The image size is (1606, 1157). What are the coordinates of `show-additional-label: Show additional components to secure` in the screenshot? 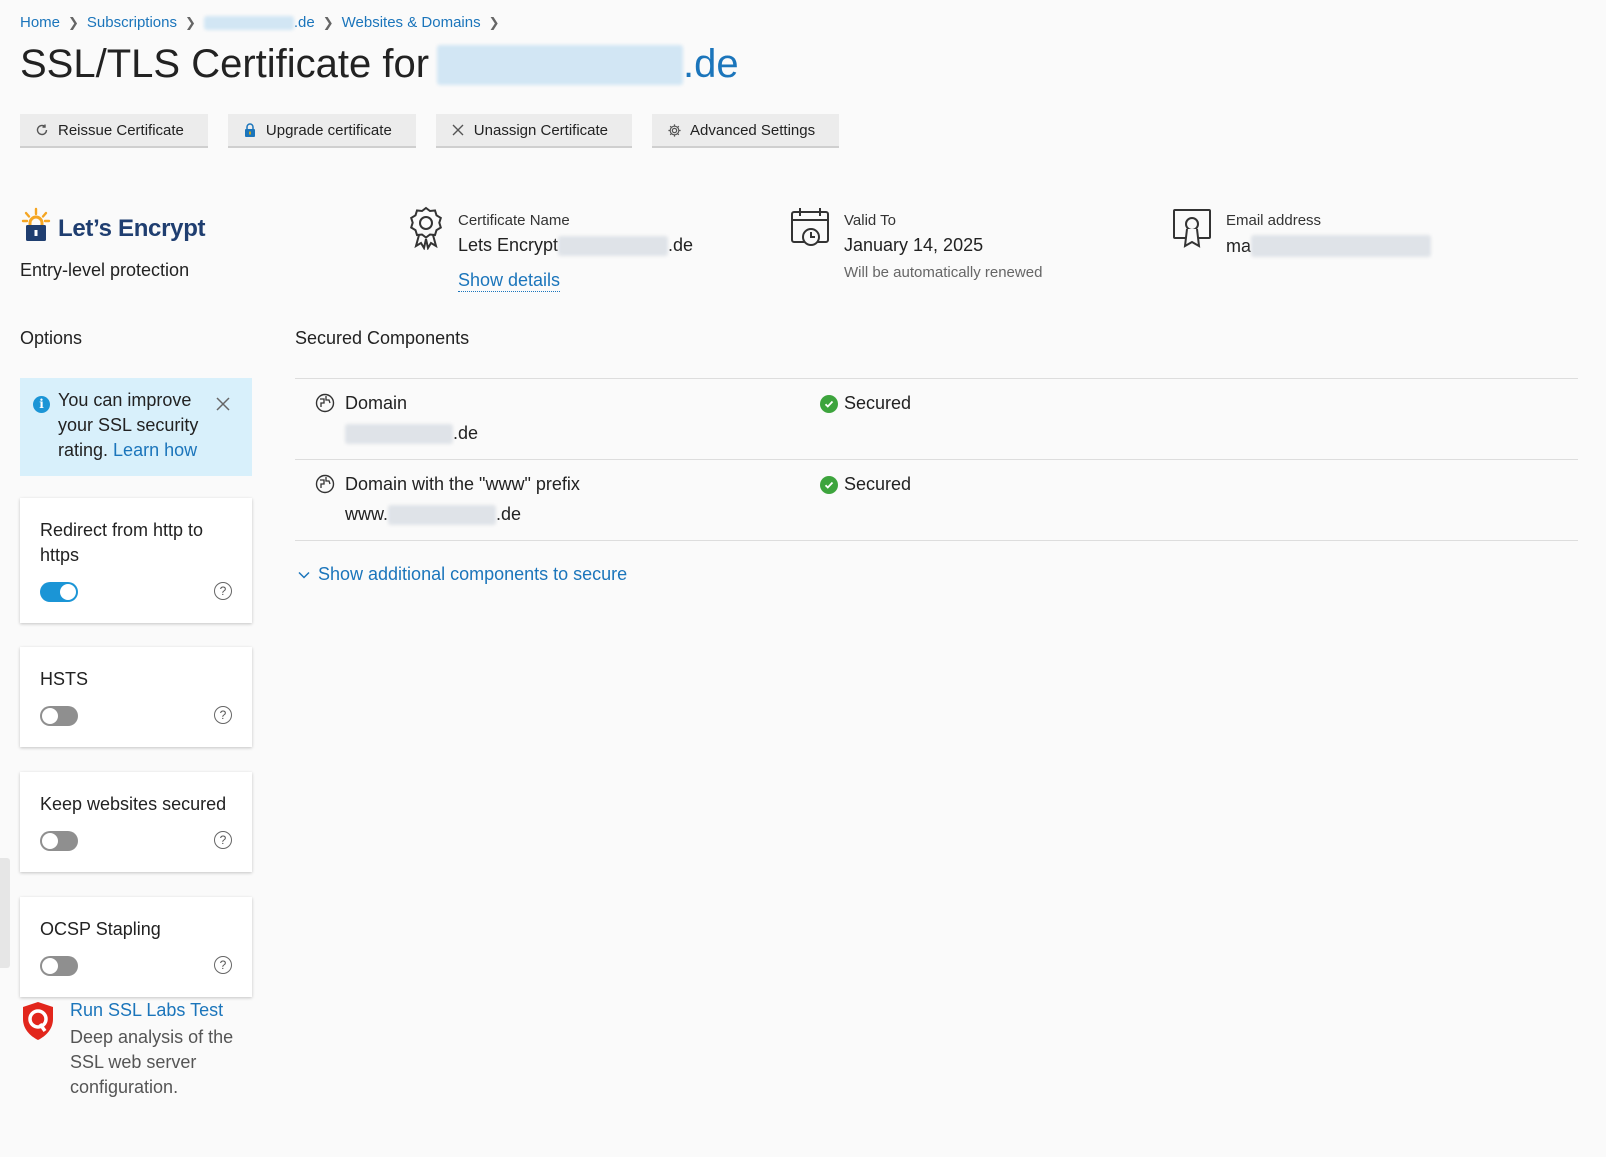 It's located at (473, 574).